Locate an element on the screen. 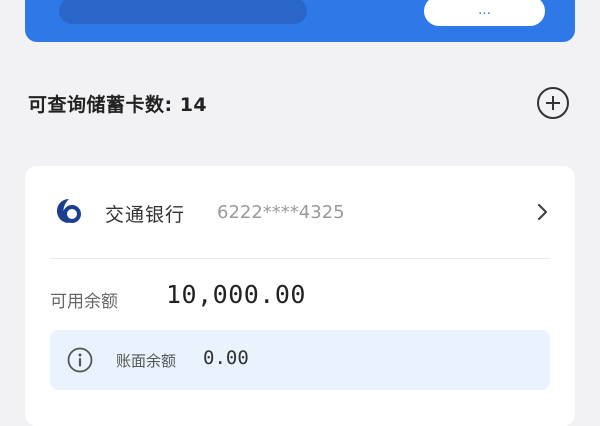 The height and width of the screenshot is (426, 600). info-icon is located at coordinates (80, 360).